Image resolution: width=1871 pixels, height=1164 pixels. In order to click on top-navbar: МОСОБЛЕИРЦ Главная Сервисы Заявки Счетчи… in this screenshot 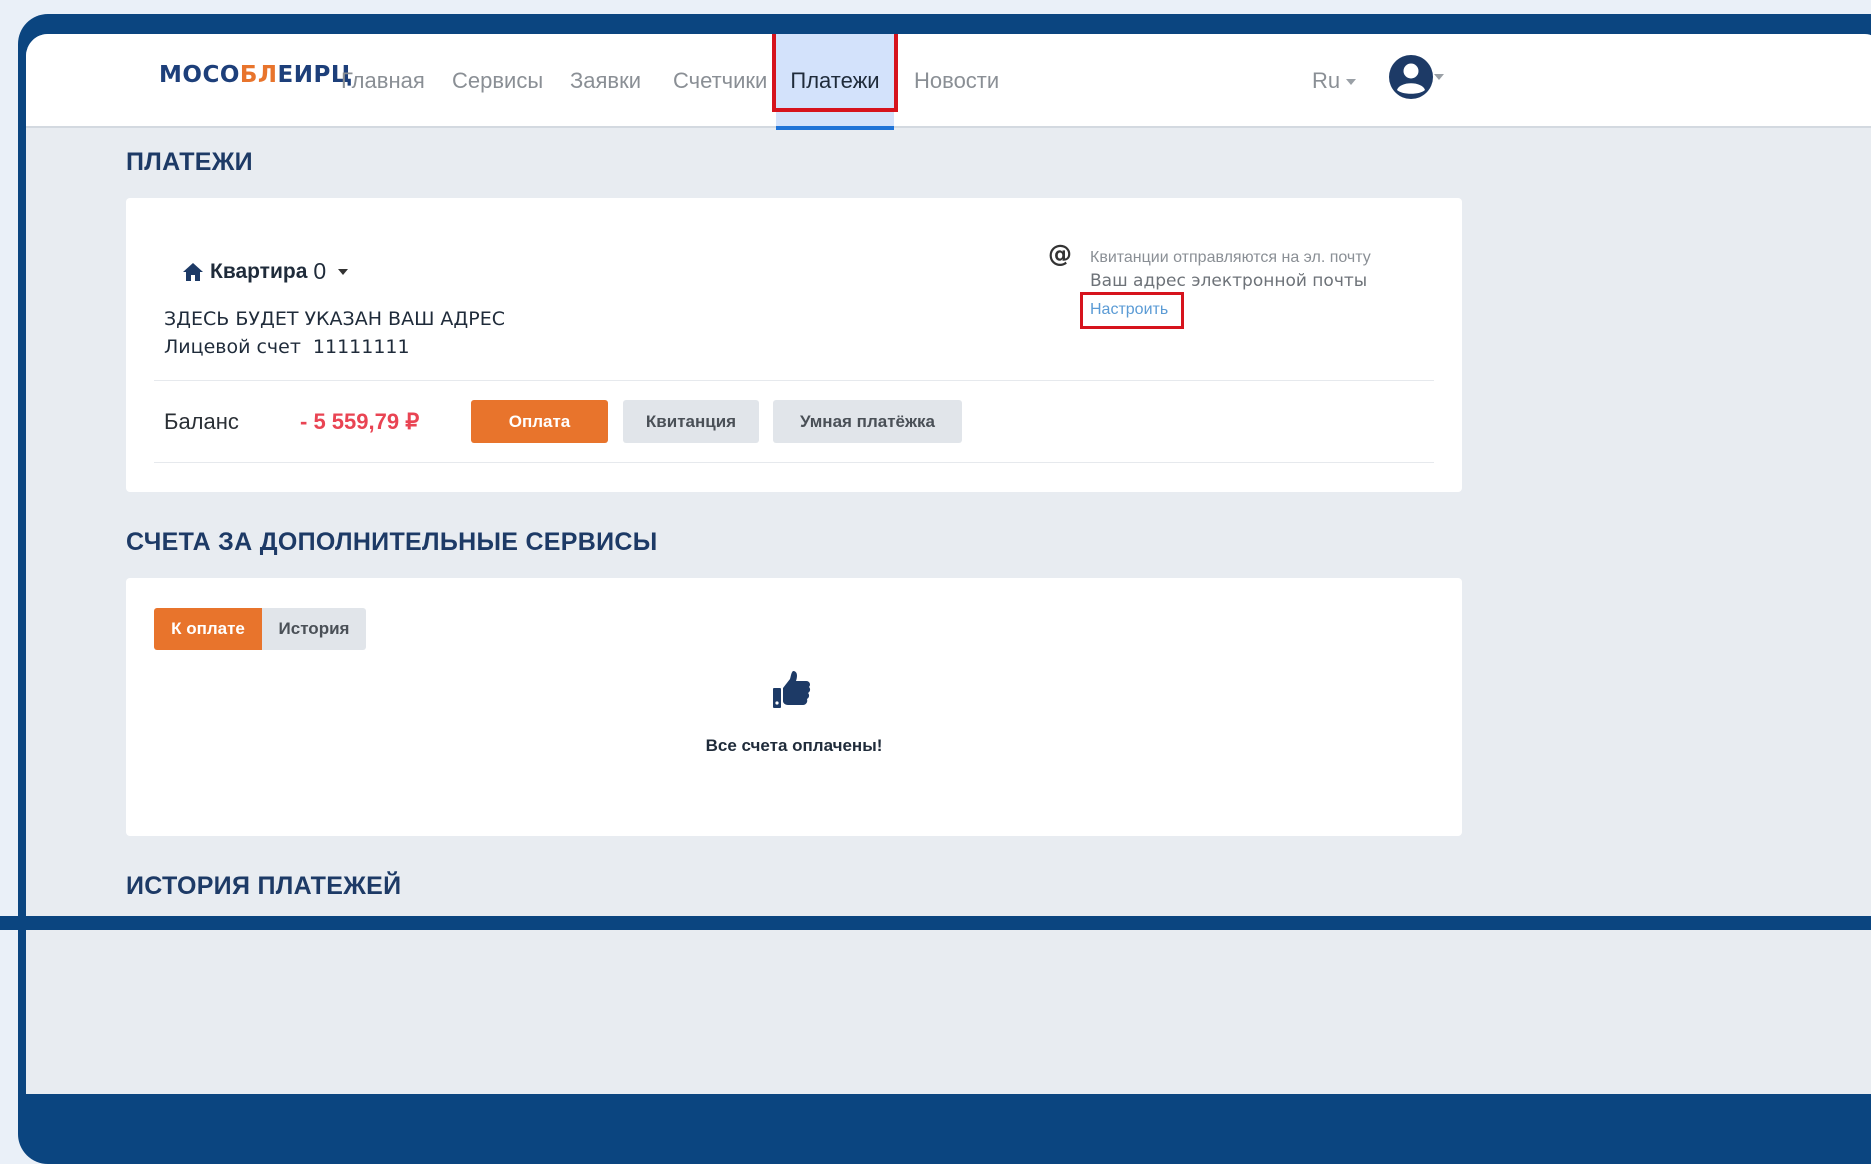, I will do `click(948, 82)`.